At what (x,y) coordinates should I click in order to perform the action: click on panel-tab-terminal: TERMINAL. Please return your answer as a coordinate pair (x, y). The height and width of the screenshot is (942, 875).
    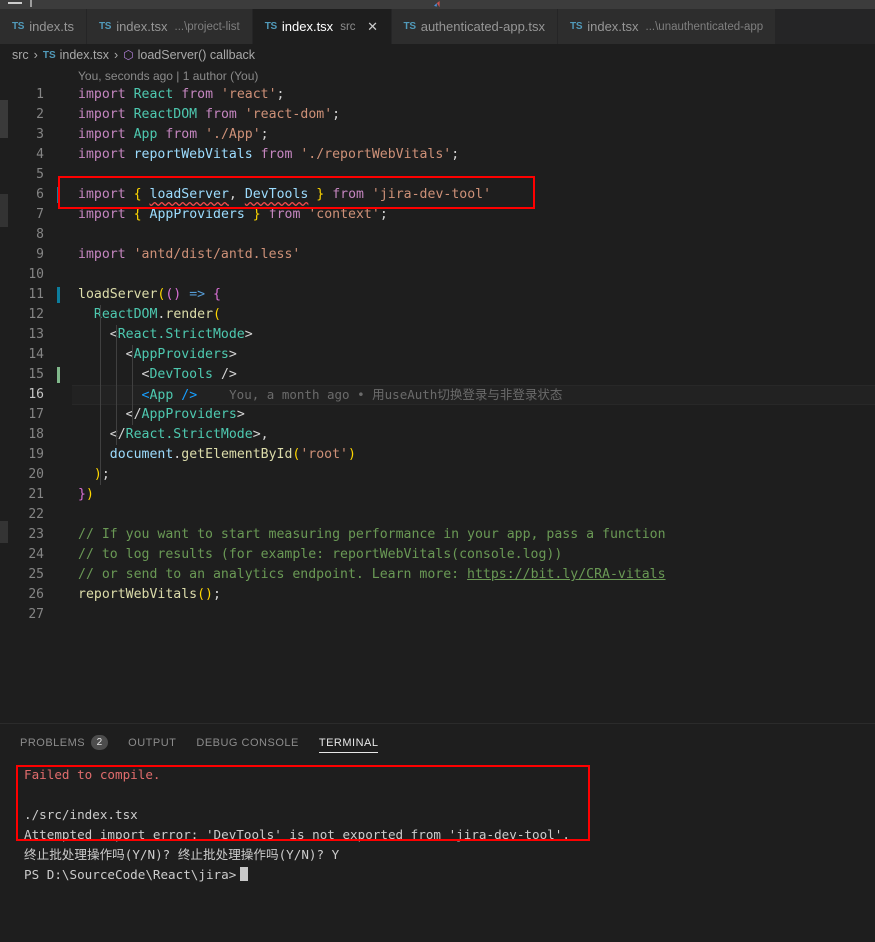
    Looking at the image, I should click on (348, 741).